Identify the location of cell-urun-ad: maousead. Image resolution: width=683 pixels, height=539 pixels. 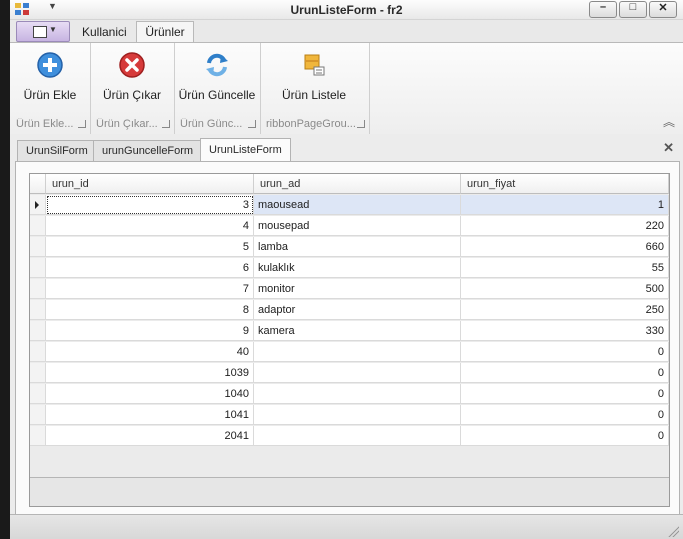
(357, 205).